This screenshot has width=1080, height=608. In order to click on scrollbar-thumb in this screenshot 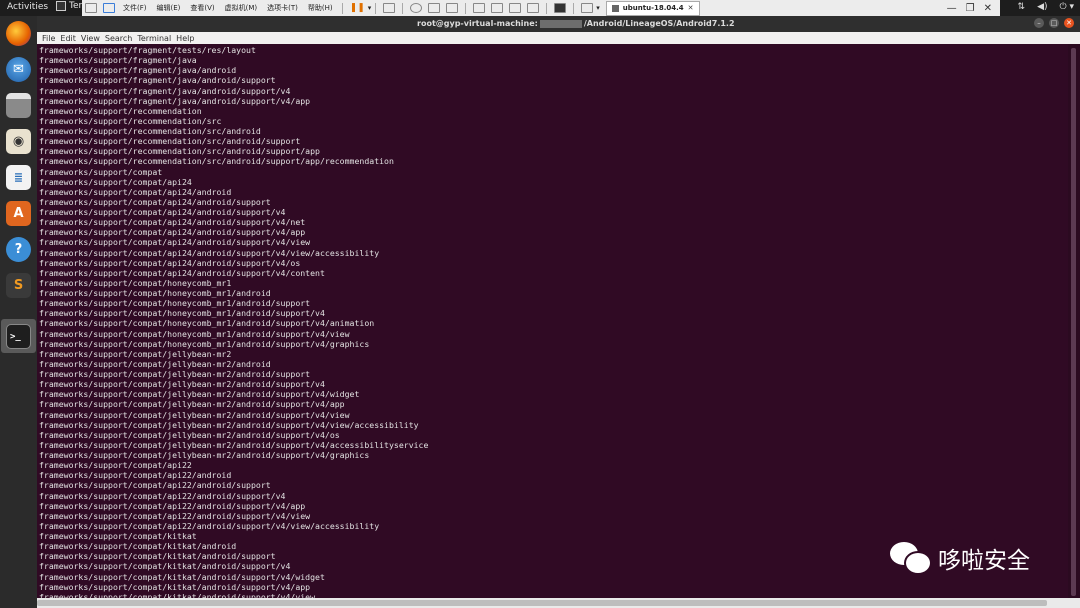, I will do `click(1073, 322)`.